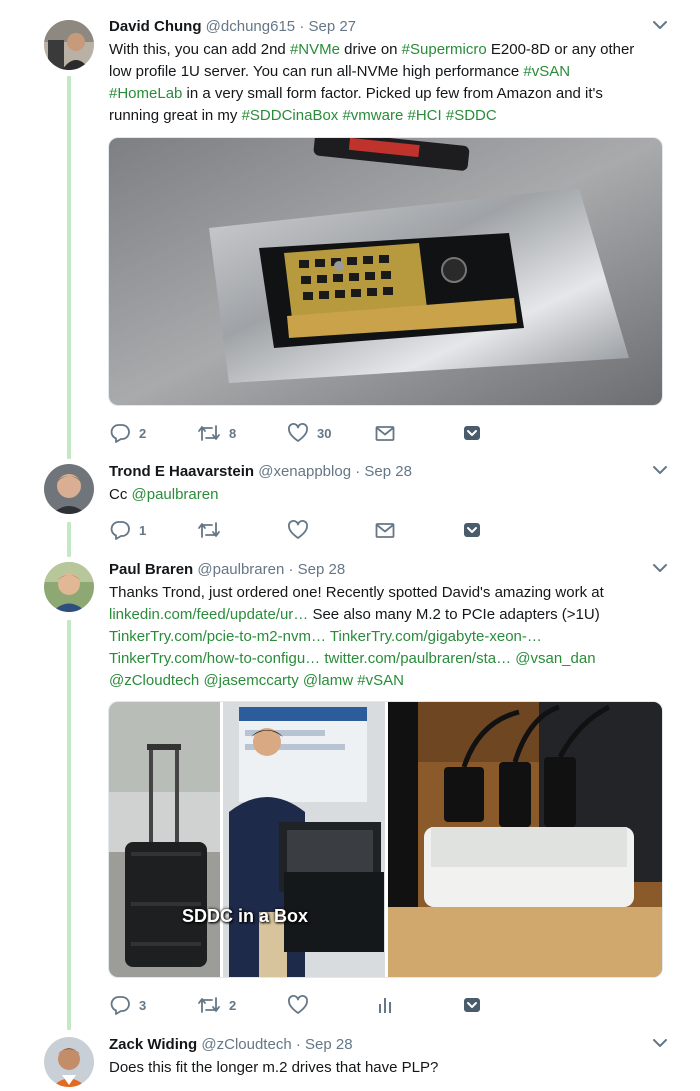 The width and height of the screenshot is (700, 1091). Describe the element at coordinates (309, 433) in the screenshot. I see `like-button: 30` at that location.